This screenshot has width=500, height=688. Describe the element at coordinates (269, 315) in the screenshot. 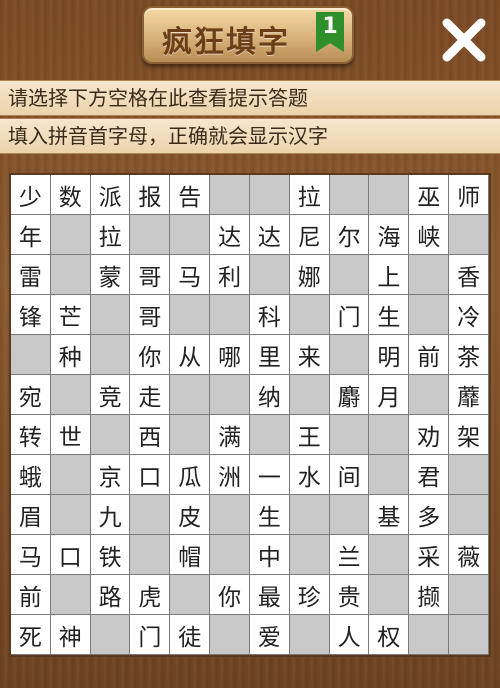

I see `grid-cell-filled: 科` at that location.